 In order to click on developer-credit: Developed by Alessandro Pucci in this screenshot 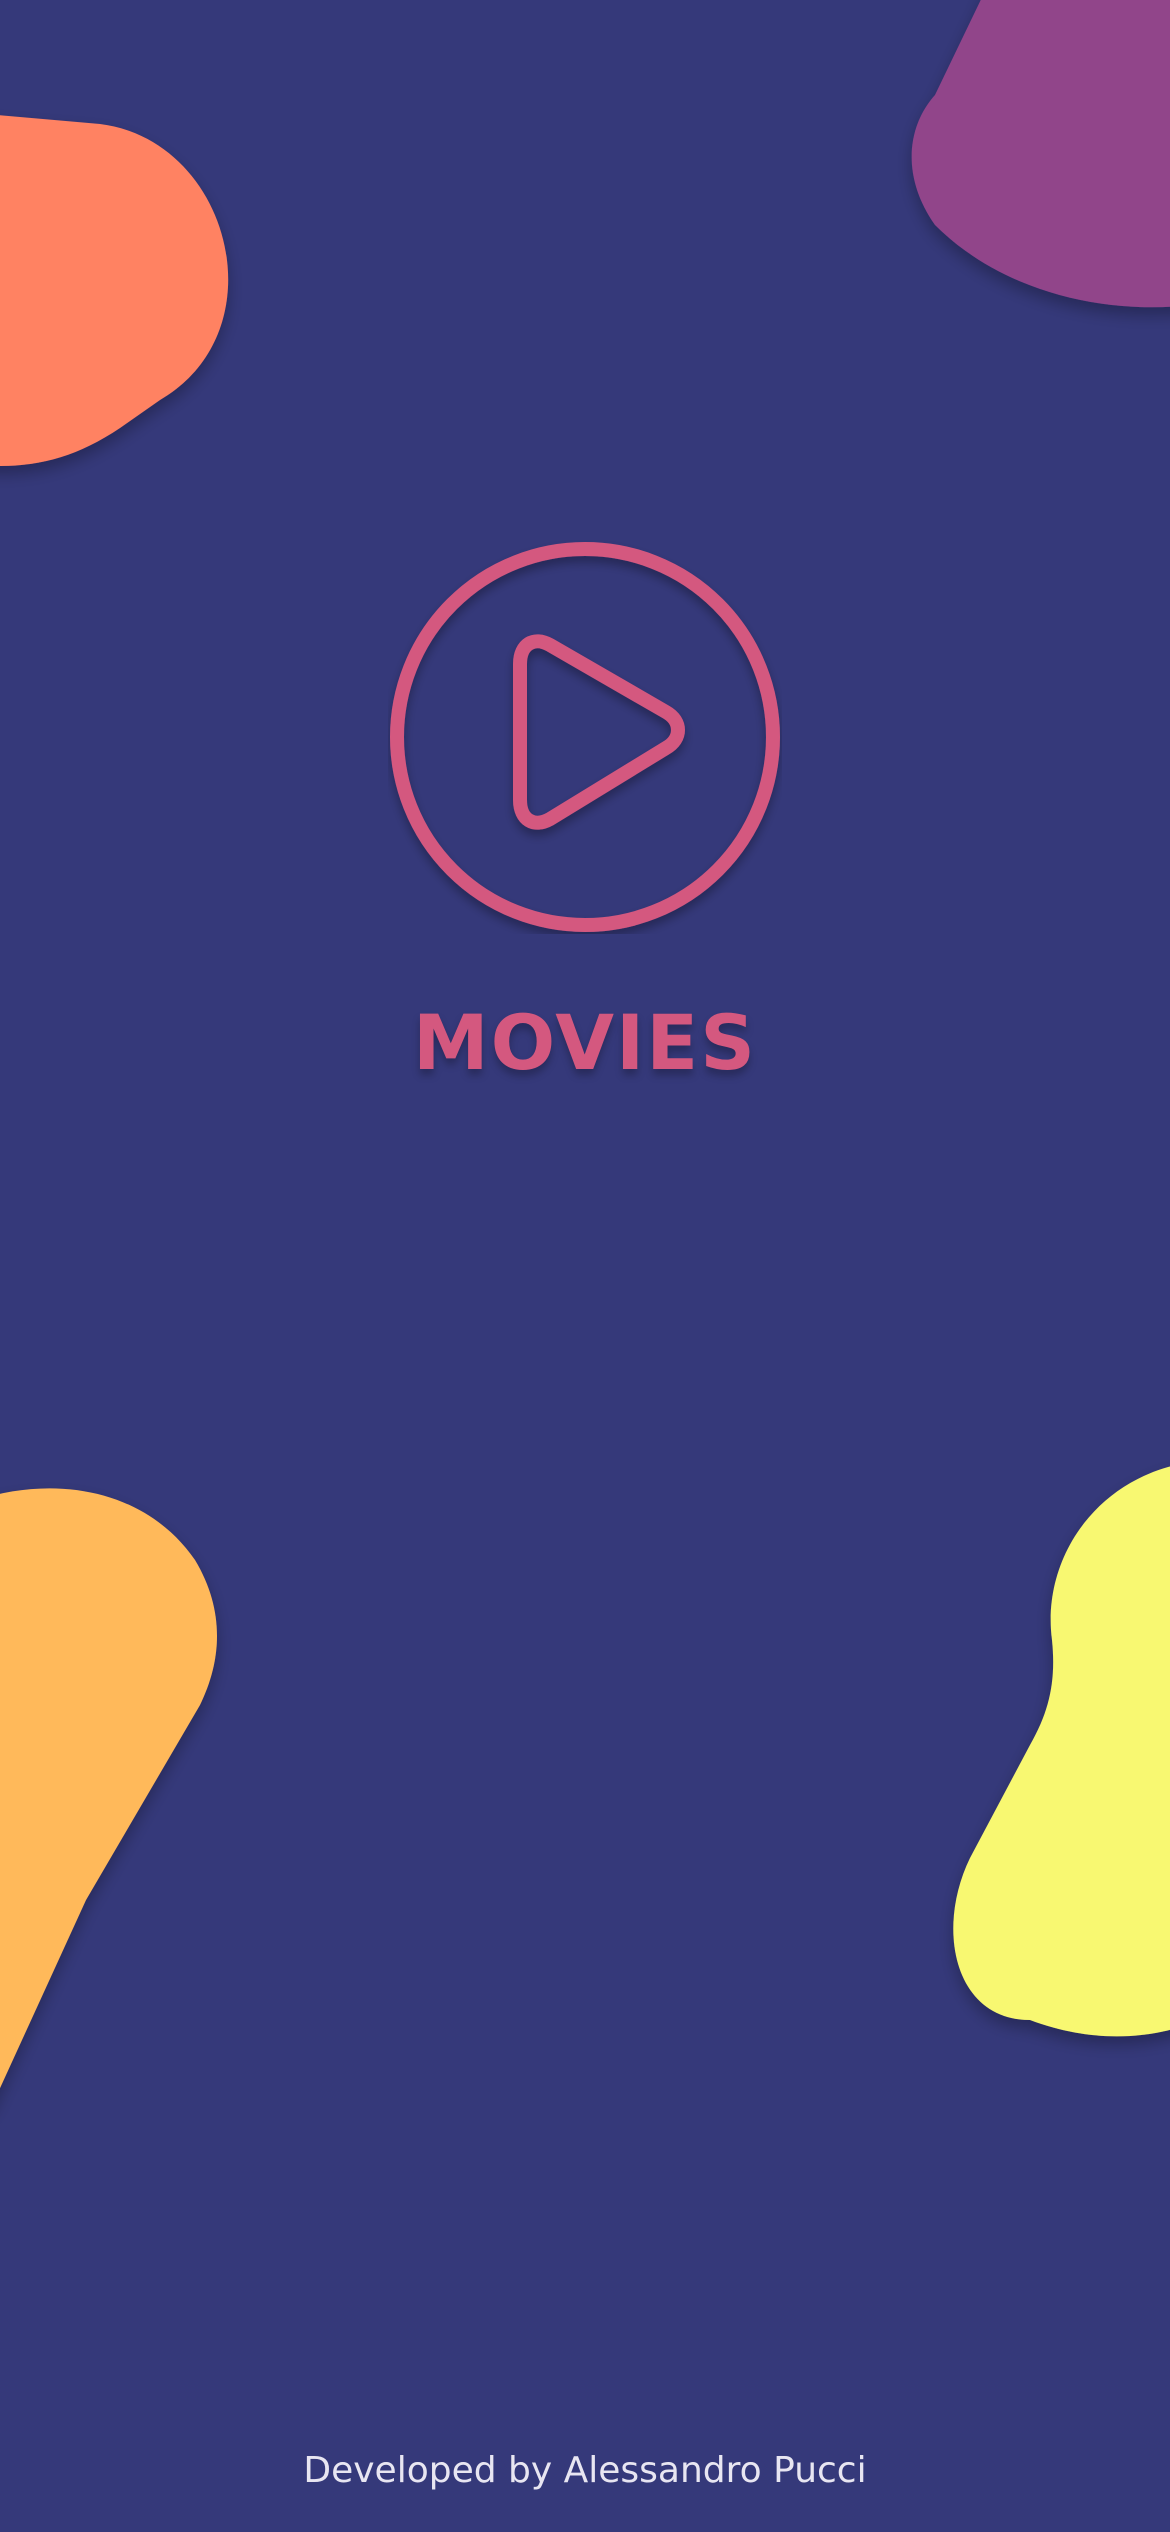, I will do `click(585, 2470)`.